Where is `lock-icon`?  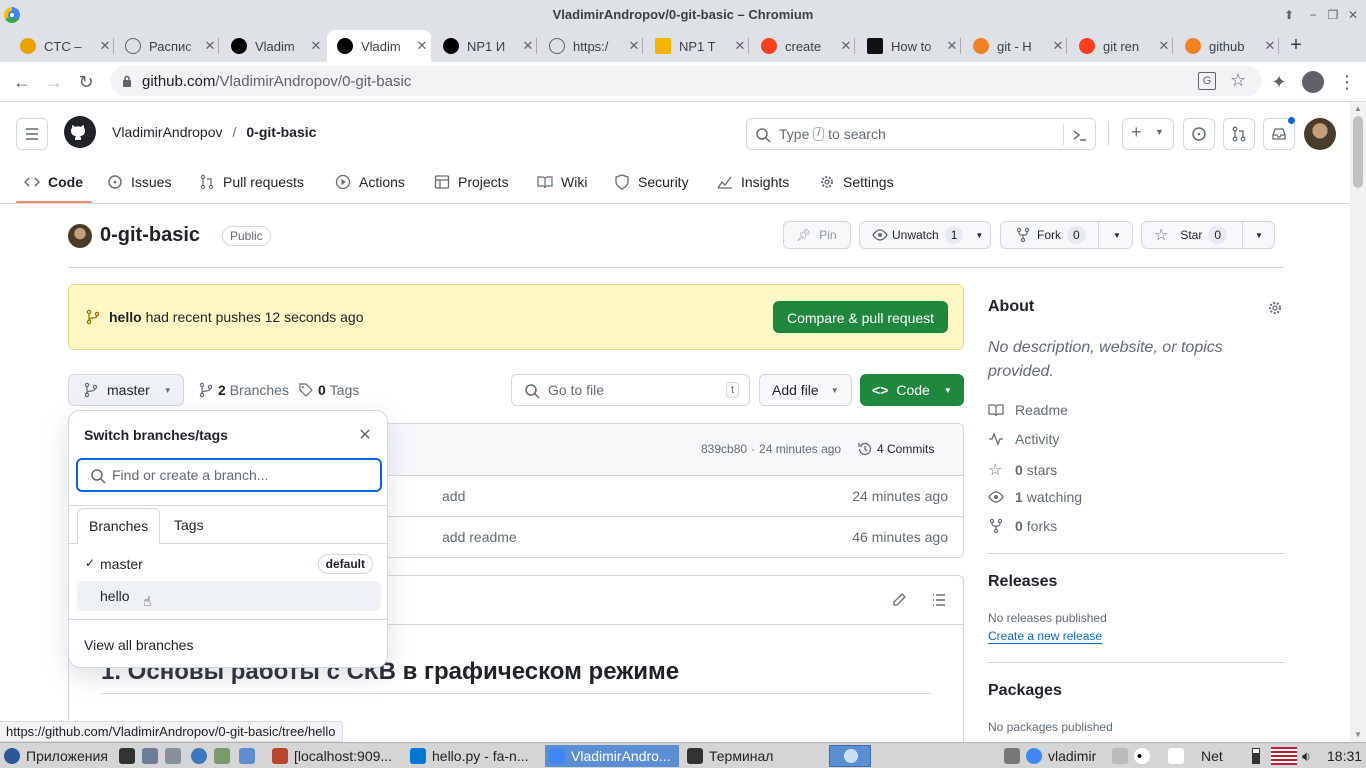 lock-icon is located at coordinates (127, 81).